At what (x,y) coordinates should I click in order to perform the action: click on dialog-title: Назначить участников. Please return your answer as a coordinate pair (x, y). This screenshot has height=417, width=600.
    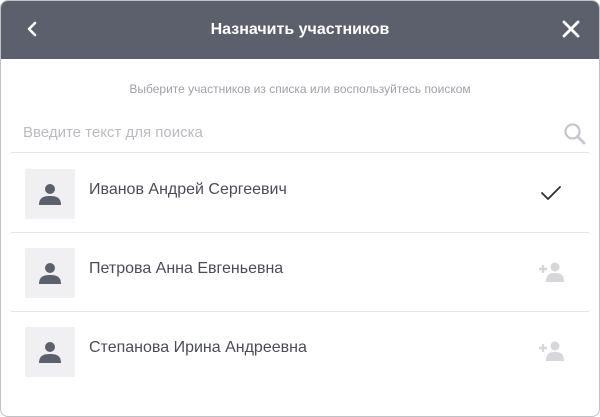
    Looking at the image, I should click on (300, 29).